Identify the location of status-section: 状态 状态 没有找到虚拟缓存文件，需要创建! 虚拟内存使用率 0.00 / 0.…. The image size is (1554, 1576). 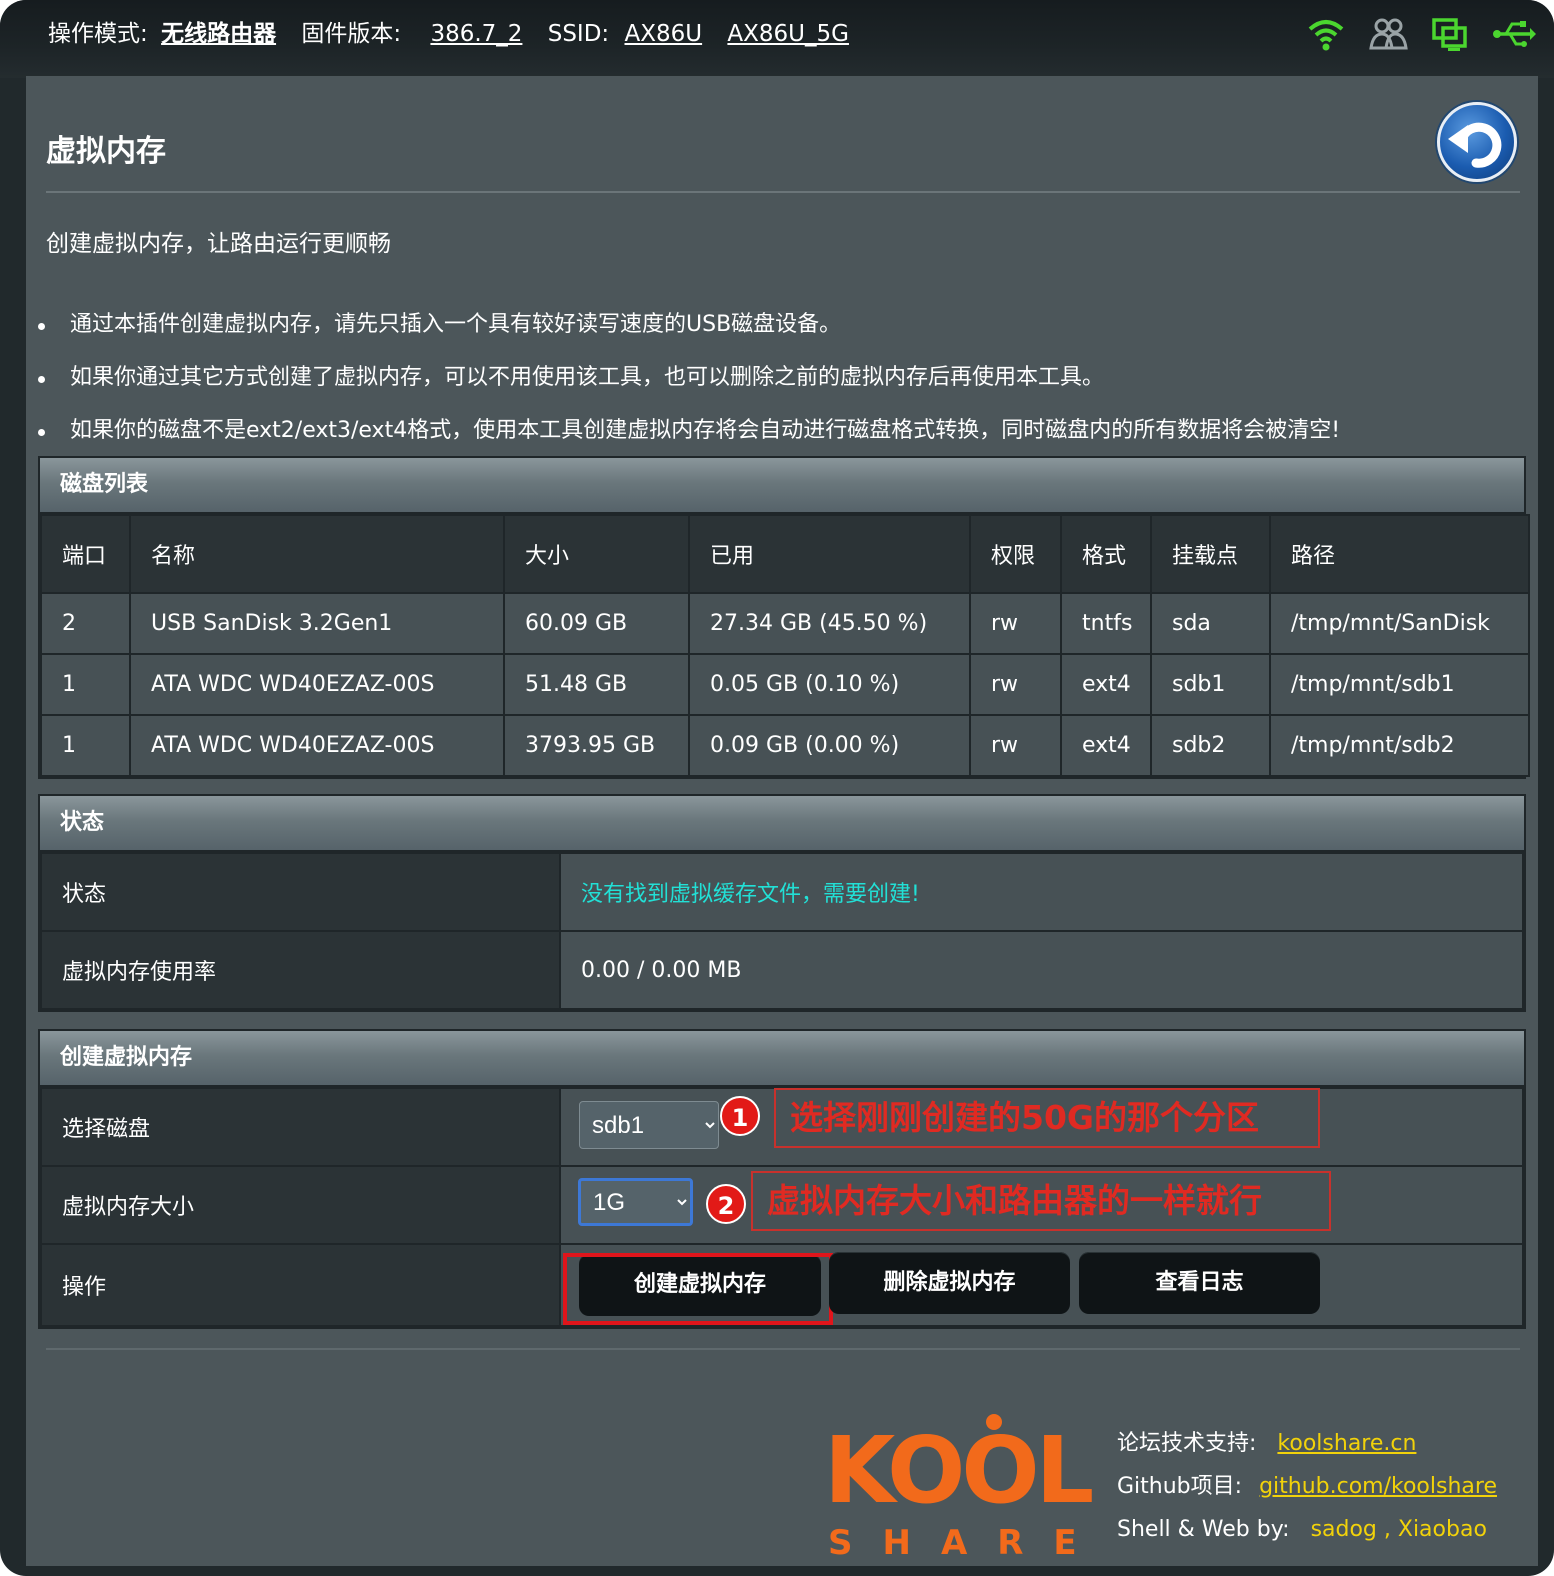
(782, 903).